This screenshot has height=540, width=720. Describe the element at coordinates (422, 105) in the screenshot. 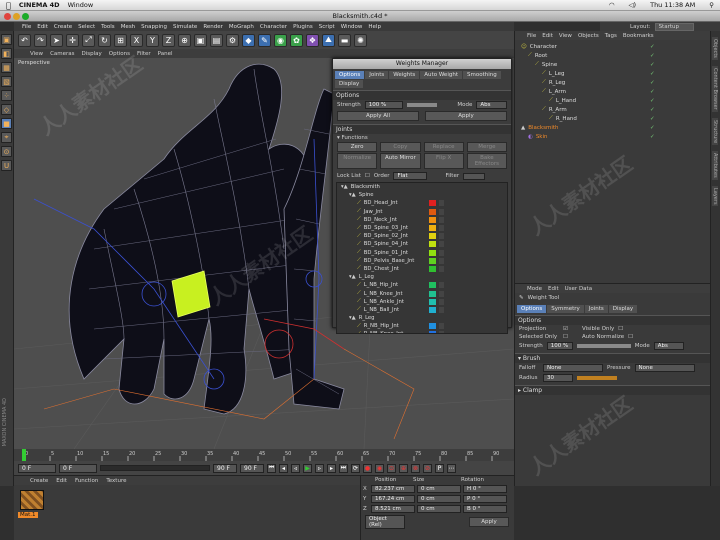

I see `strength-slider` at that location.